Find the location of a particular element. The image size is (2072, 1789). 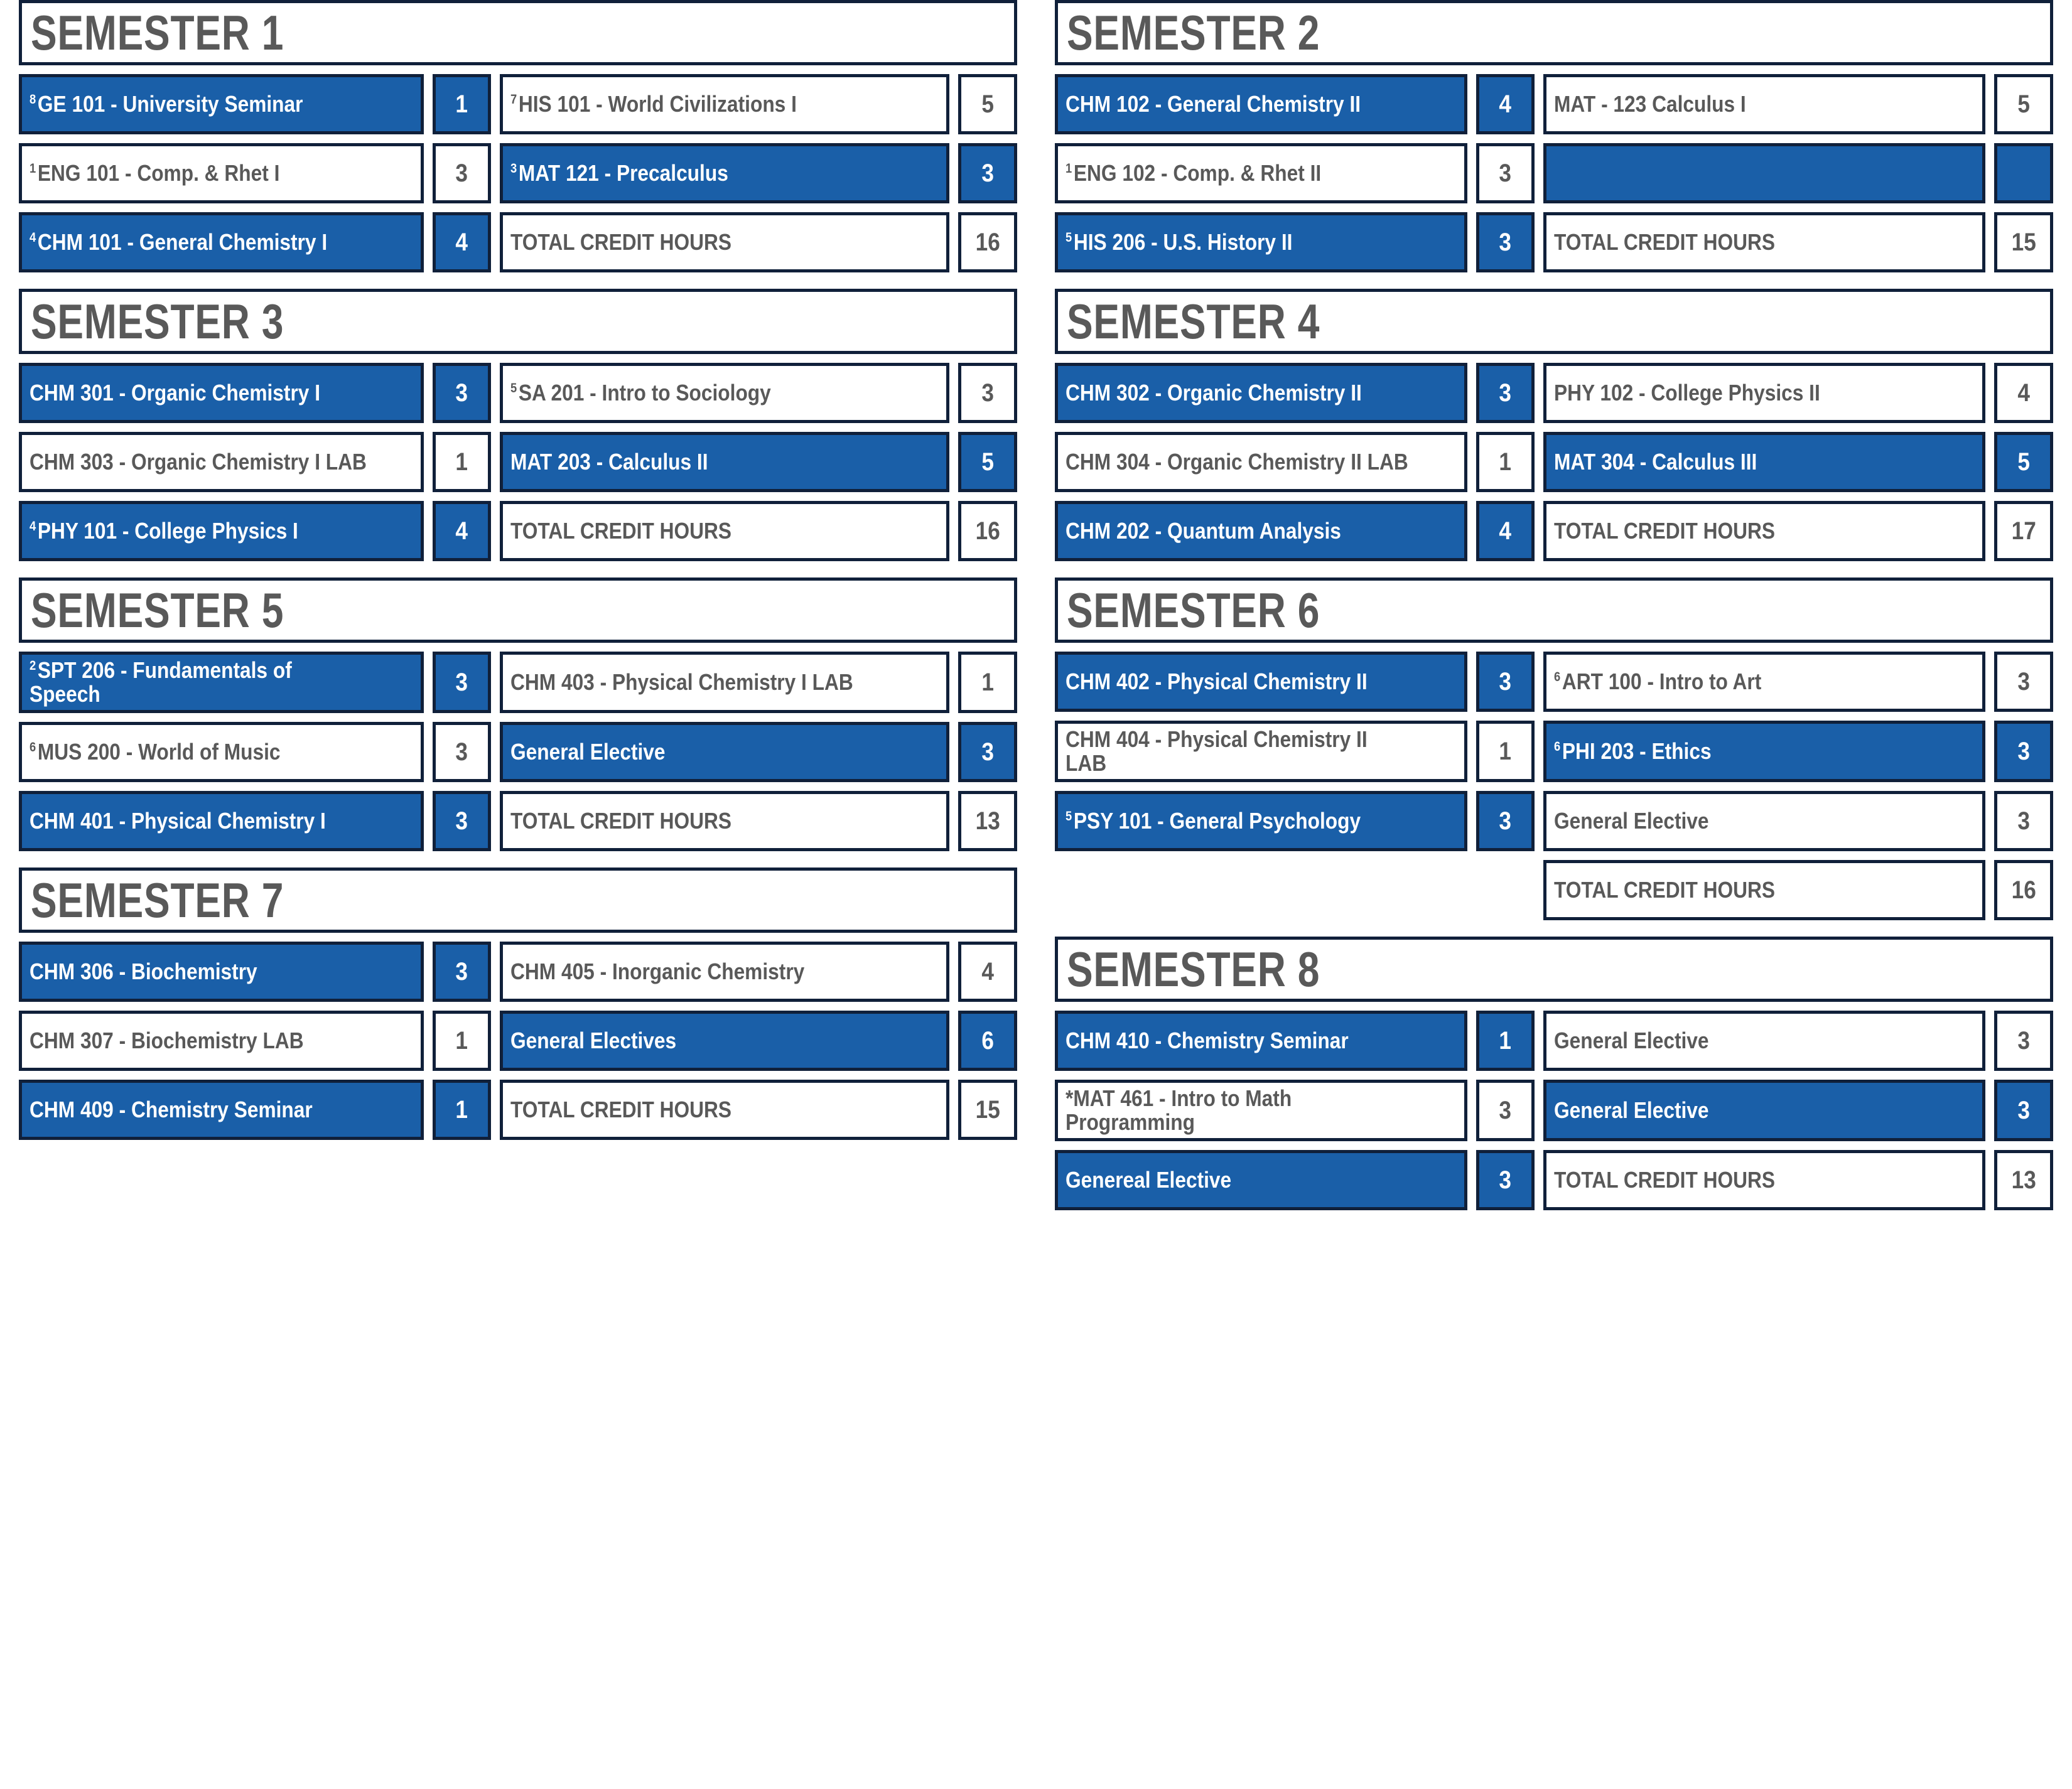

course-name-cell: CHM 301 - Organic Chemistry I is located at coordinates (222, 393).